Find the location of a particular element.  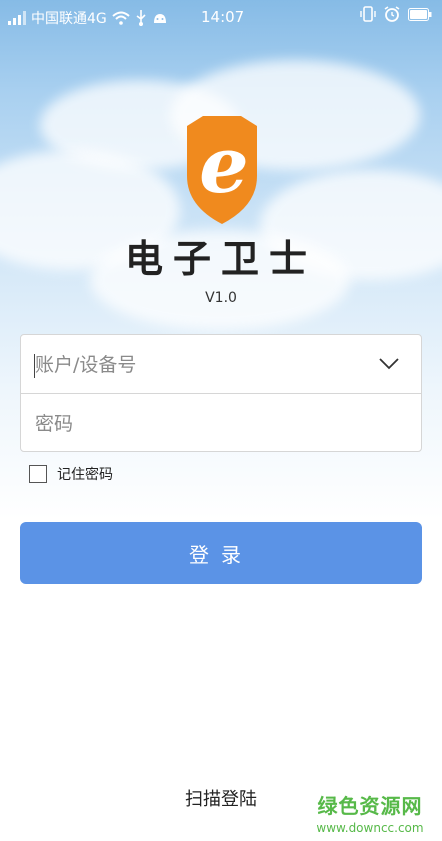

signal-icon is located at coordinates (17, 18).